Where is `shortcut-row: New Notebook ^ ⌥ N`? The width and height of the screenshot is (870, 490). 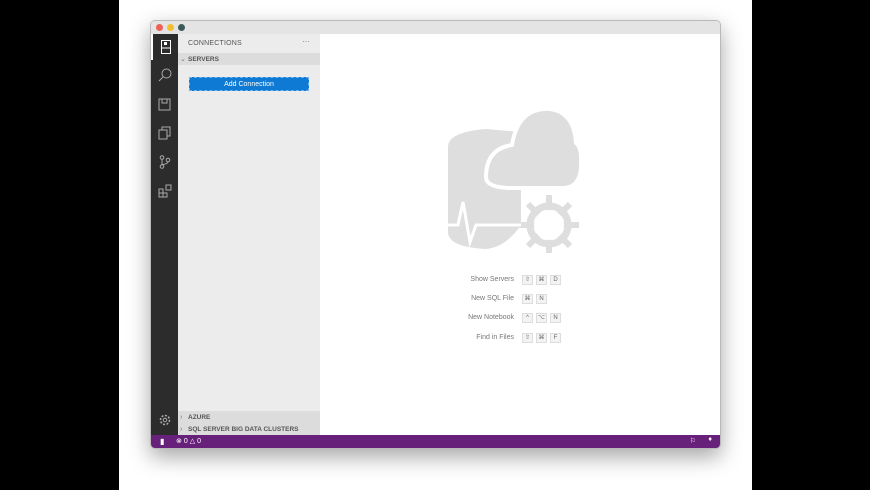
shortcut-row: New Notebook ^ ⌥ N is located at coordinates (520, 317).